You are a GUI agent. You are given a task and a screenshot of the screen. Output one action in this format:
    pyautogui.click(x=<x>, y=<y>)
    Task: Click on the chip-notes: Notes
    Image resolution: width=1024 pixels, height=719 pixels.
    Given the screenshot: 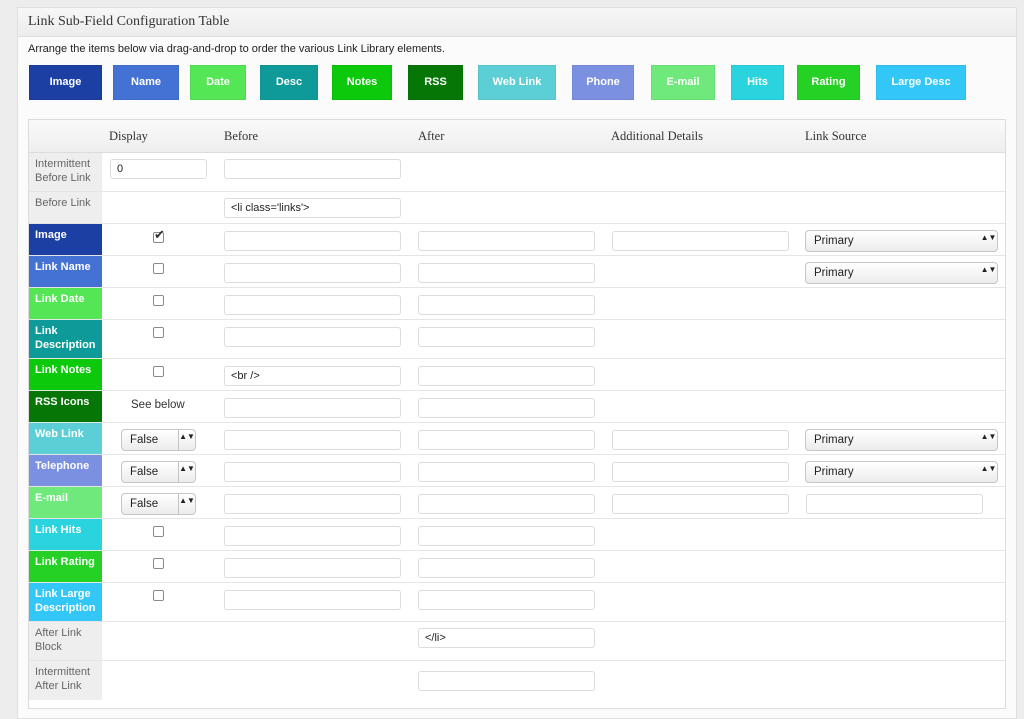 What is the action you would take?
    pyautogui.click(x=362, y=82)
    